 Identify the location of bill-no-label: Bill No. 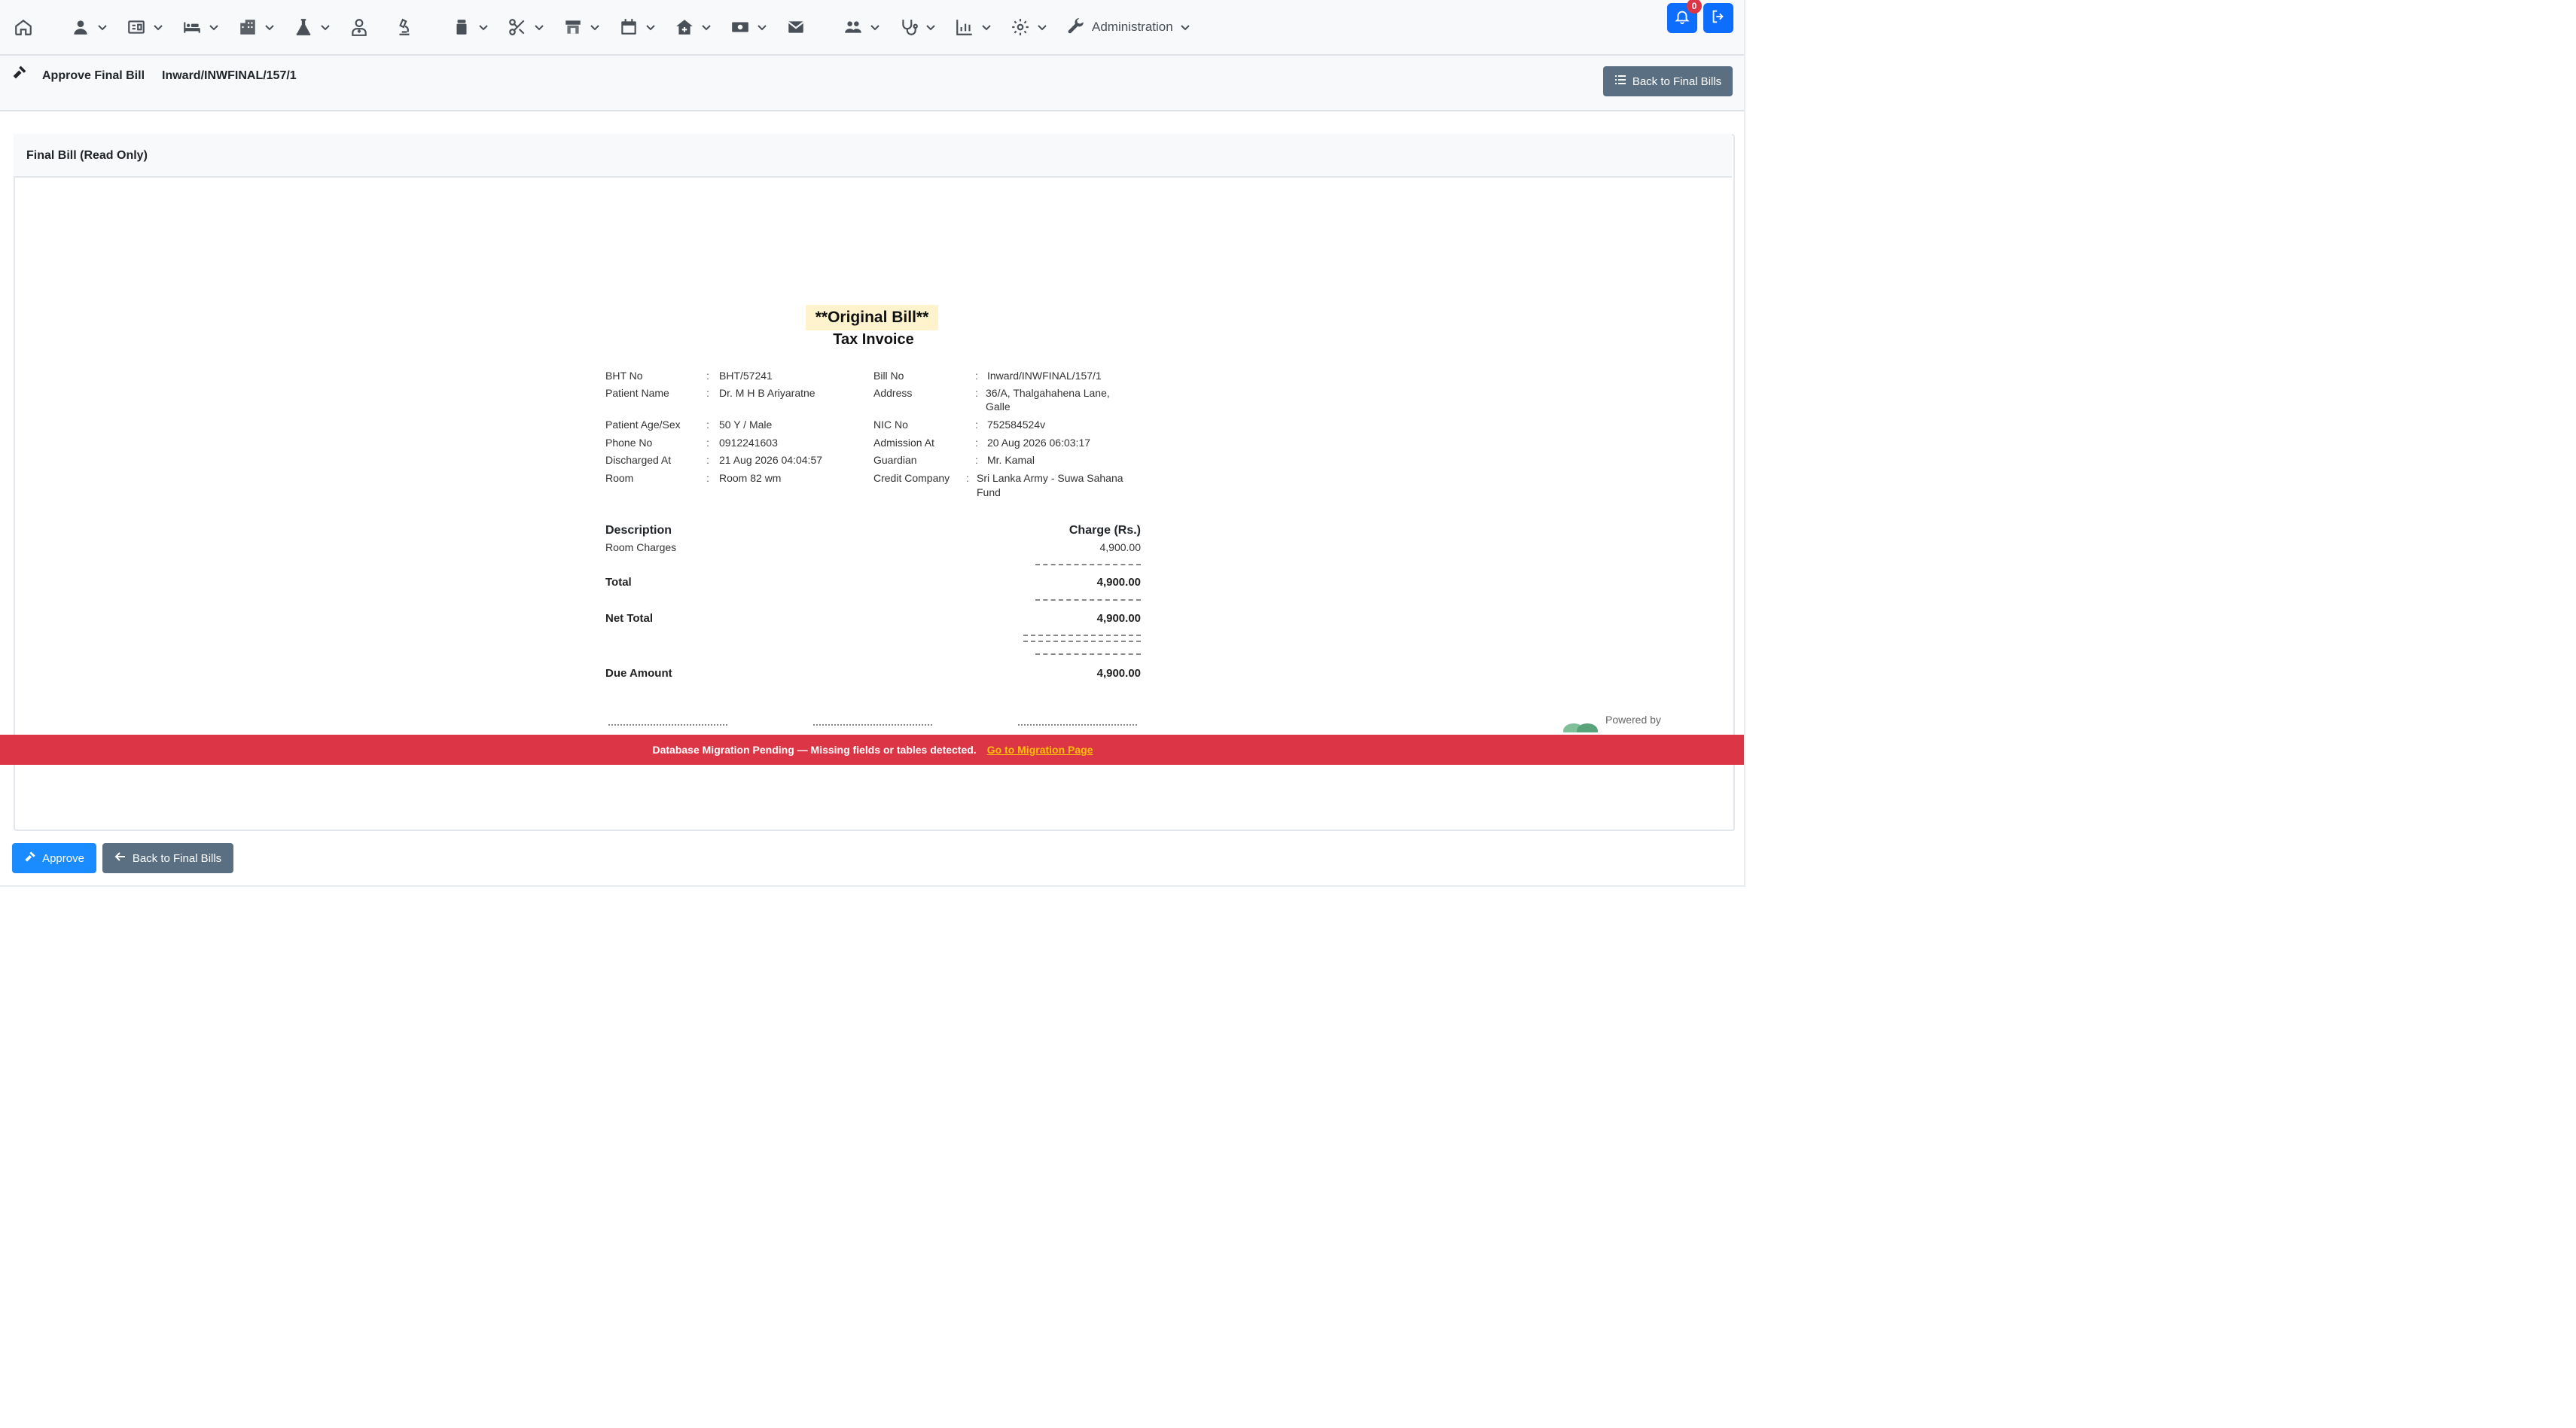
(888, 376).